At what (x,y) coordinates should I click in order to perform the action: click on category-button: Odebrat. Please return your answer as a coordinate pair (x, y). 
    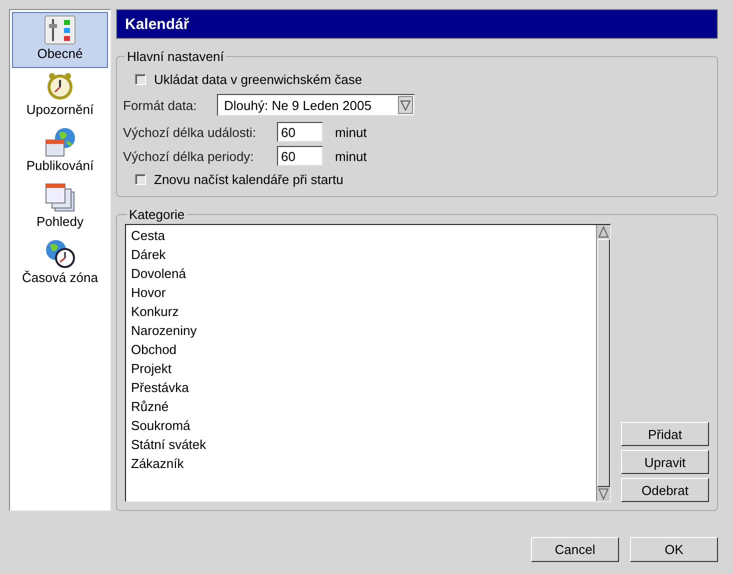
    Looking at the image, I should click on (665, 490).